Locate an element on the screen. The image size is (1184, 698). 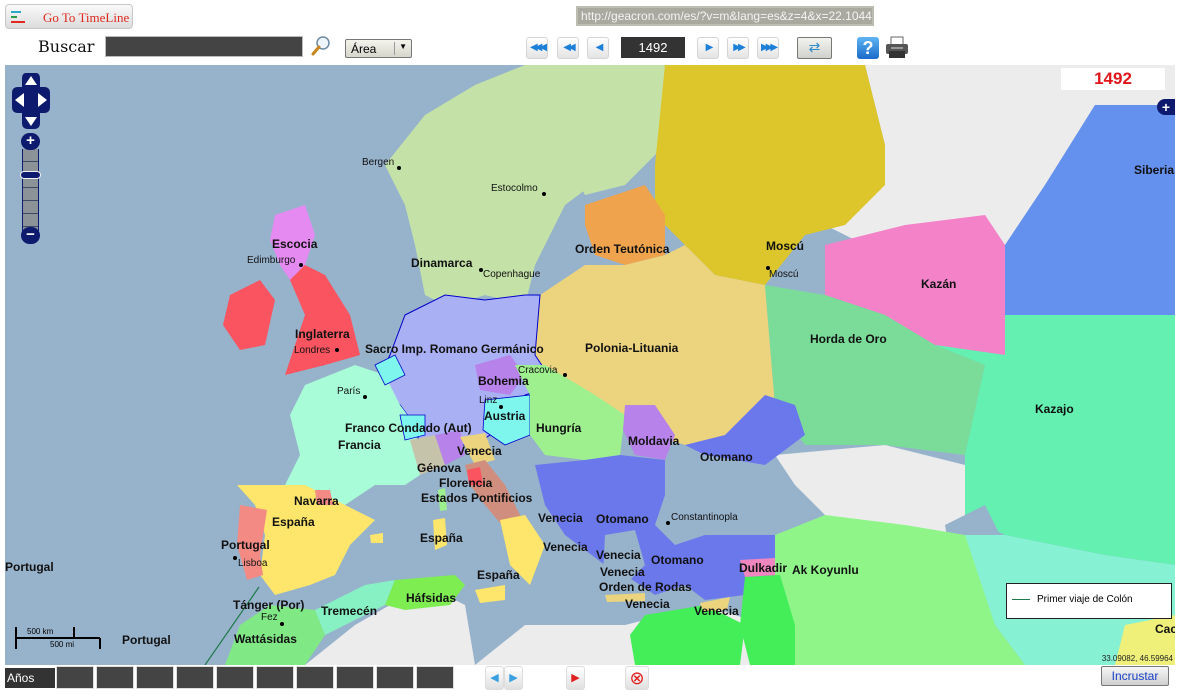
search-label: Buscar is located at coordinates (66, 46).